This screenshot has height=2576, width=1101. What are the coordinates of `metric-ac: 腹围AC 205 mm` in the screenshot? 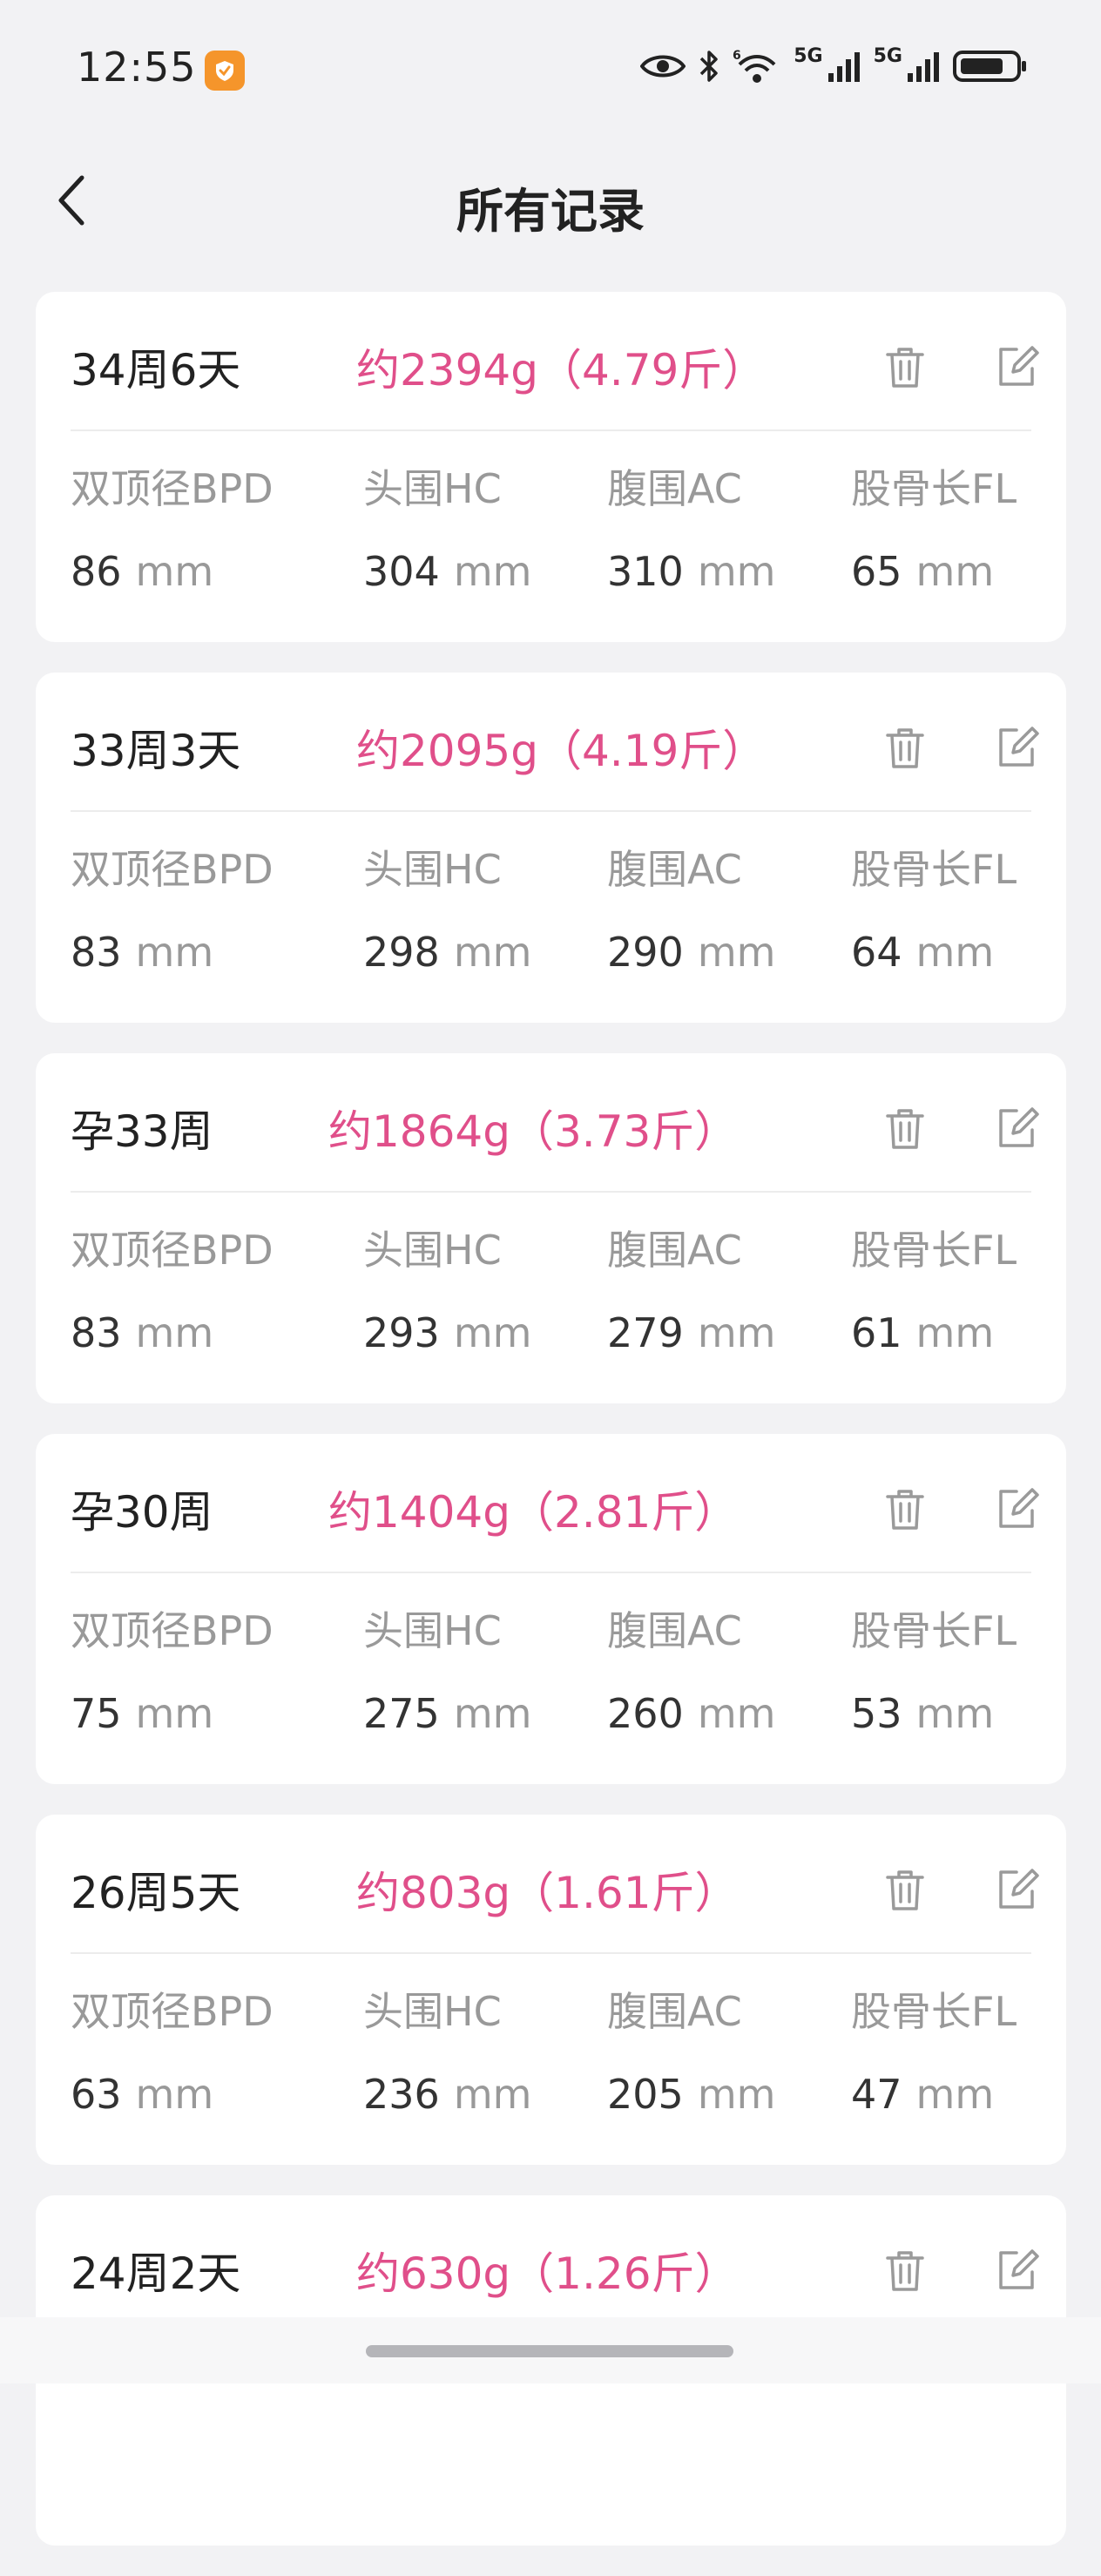 It's located at (737, 2049).